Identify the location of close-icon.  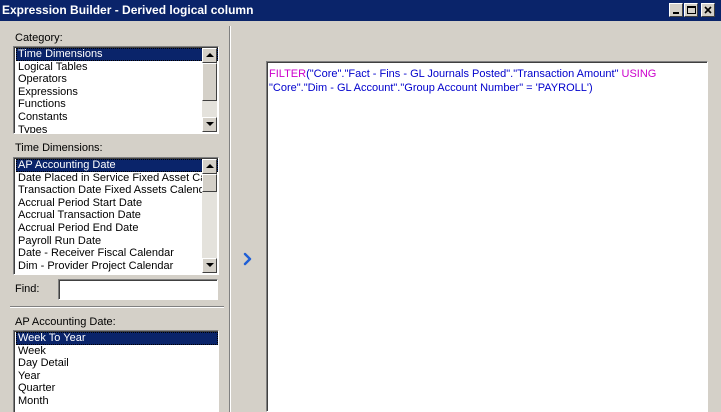
(708, 10).